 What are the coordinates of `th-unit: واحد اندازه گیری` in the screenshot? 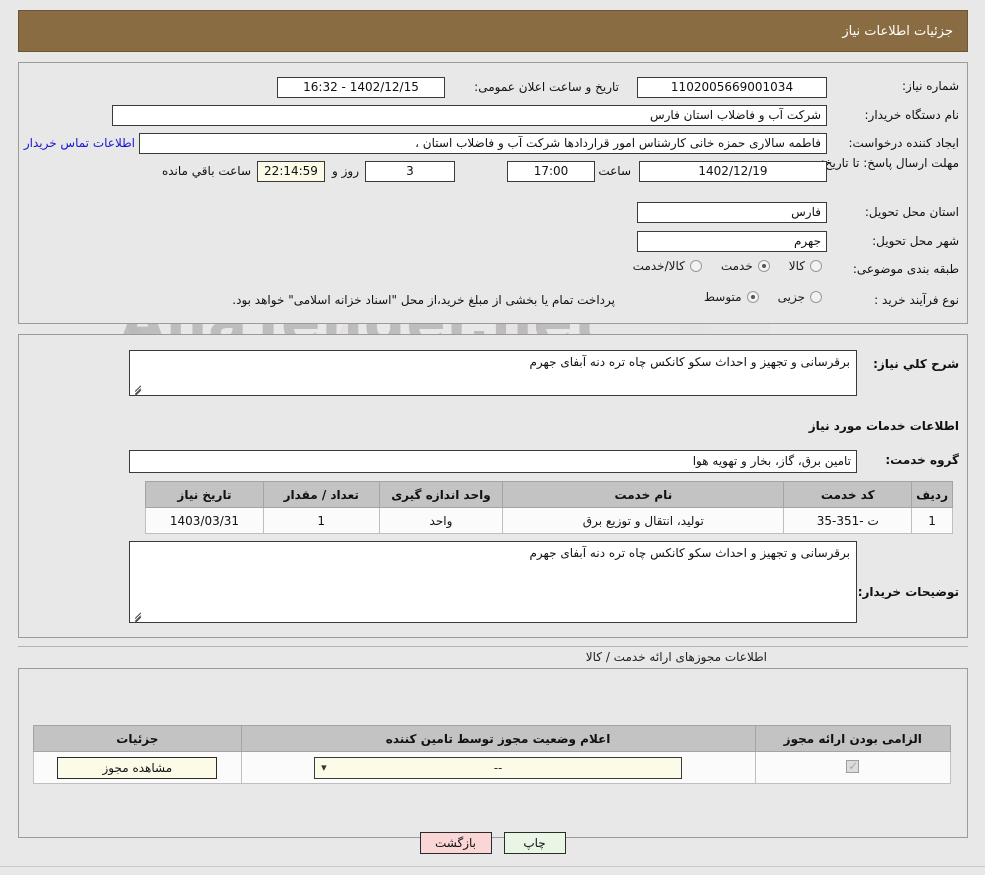 It's located at (441, 494).